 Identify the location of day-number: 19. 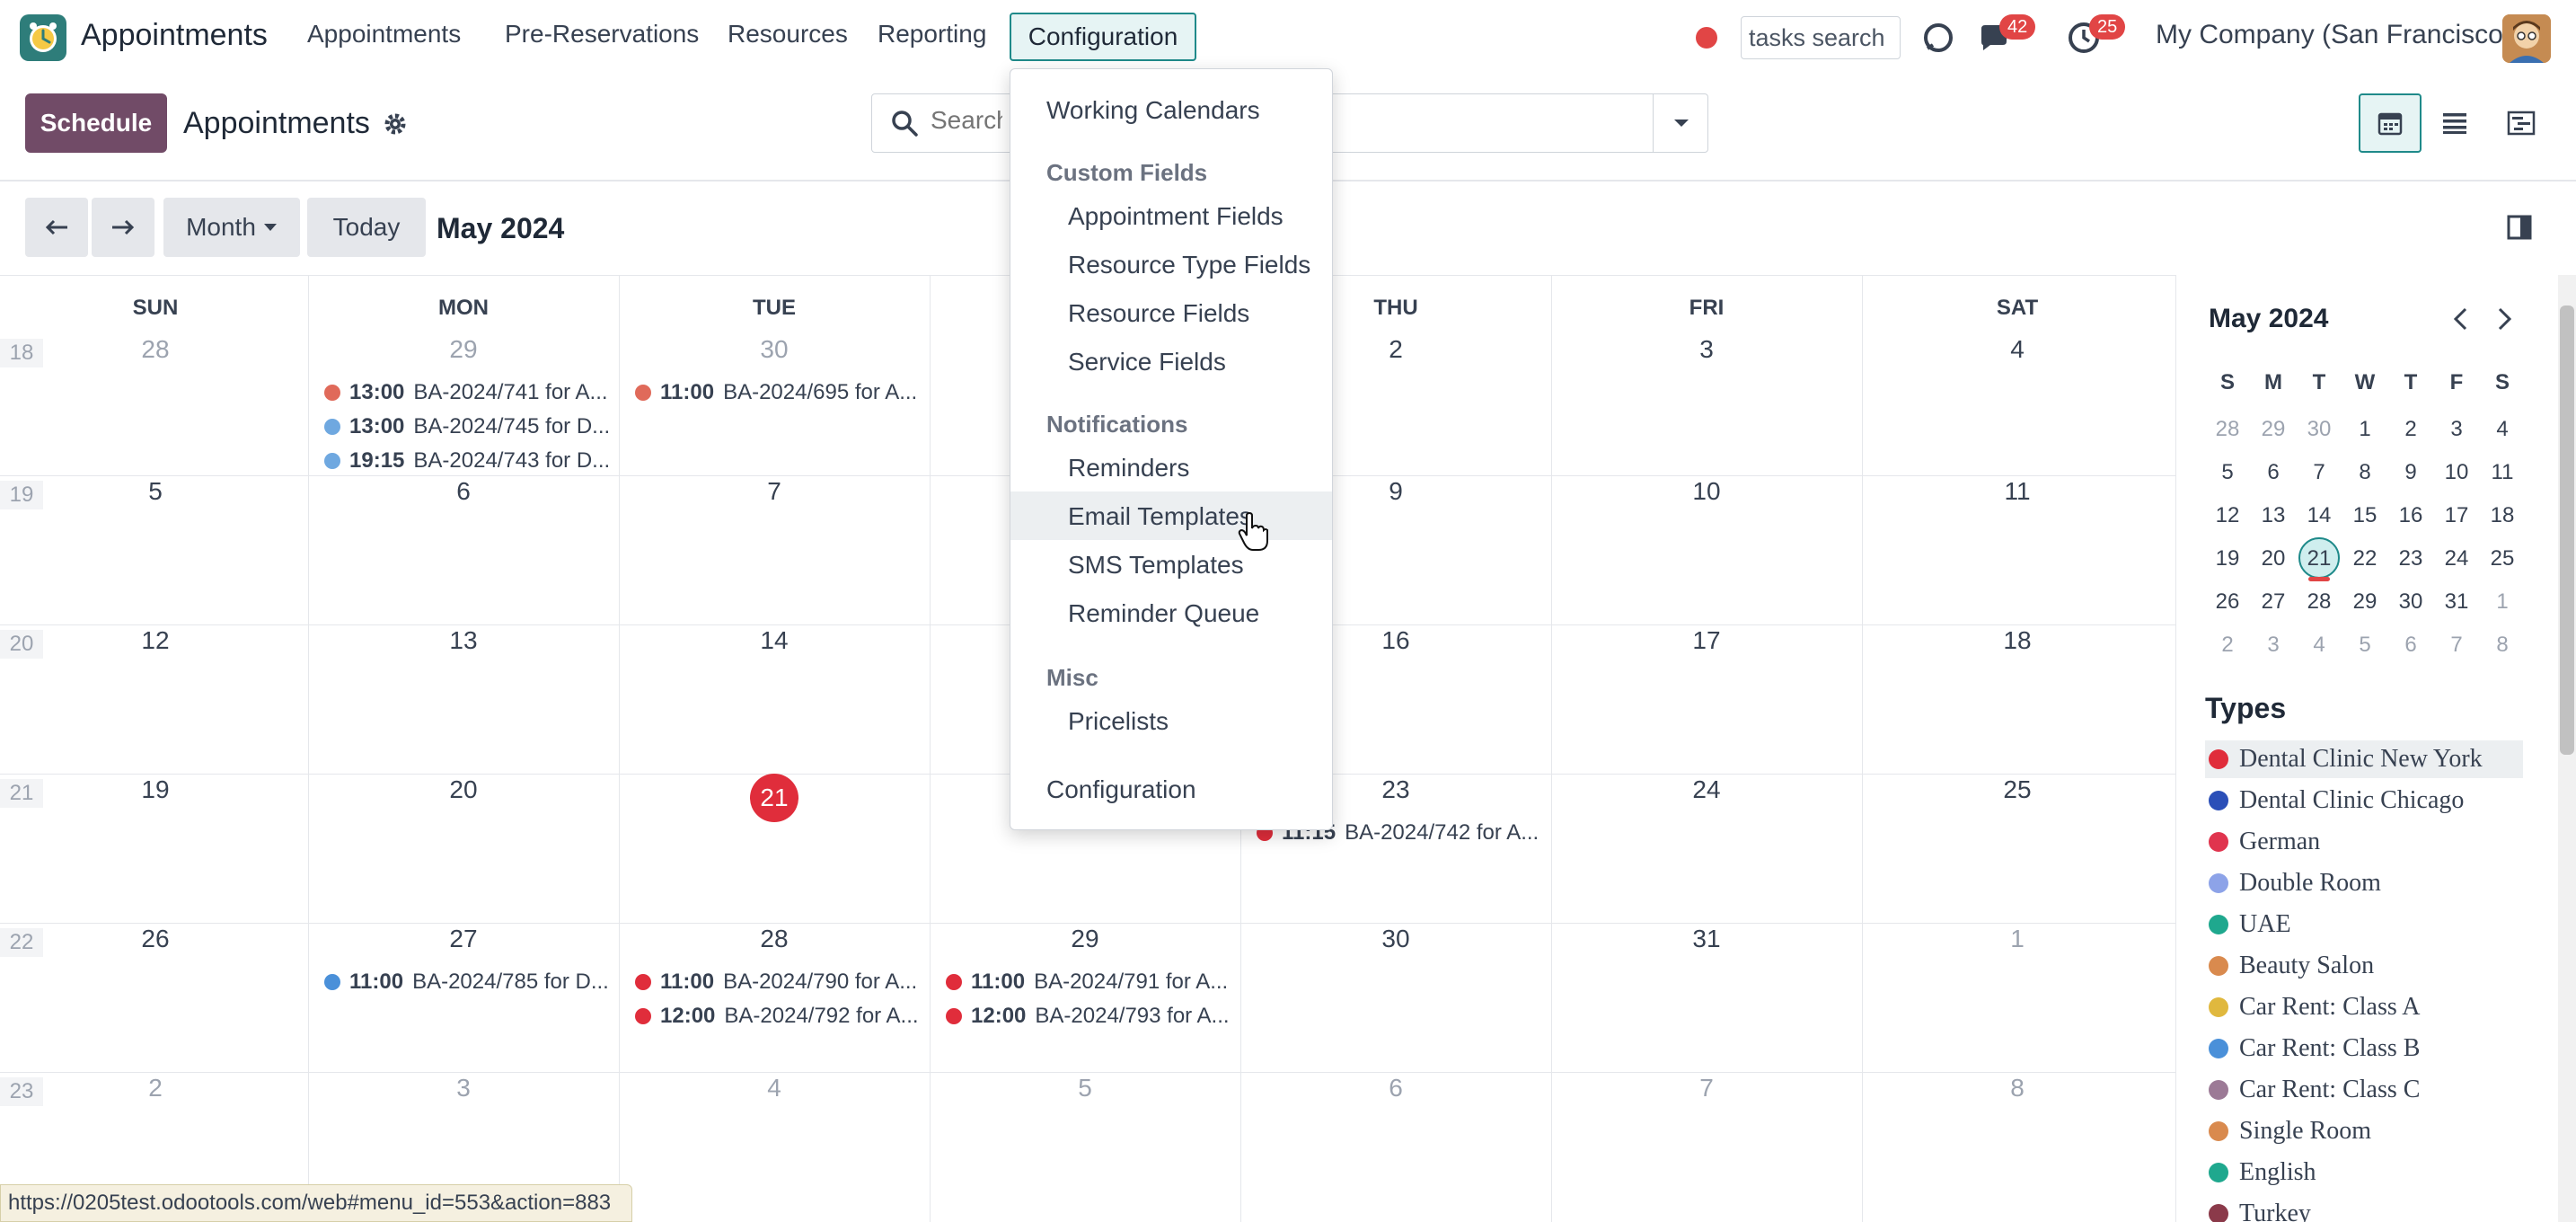
(155, 789).